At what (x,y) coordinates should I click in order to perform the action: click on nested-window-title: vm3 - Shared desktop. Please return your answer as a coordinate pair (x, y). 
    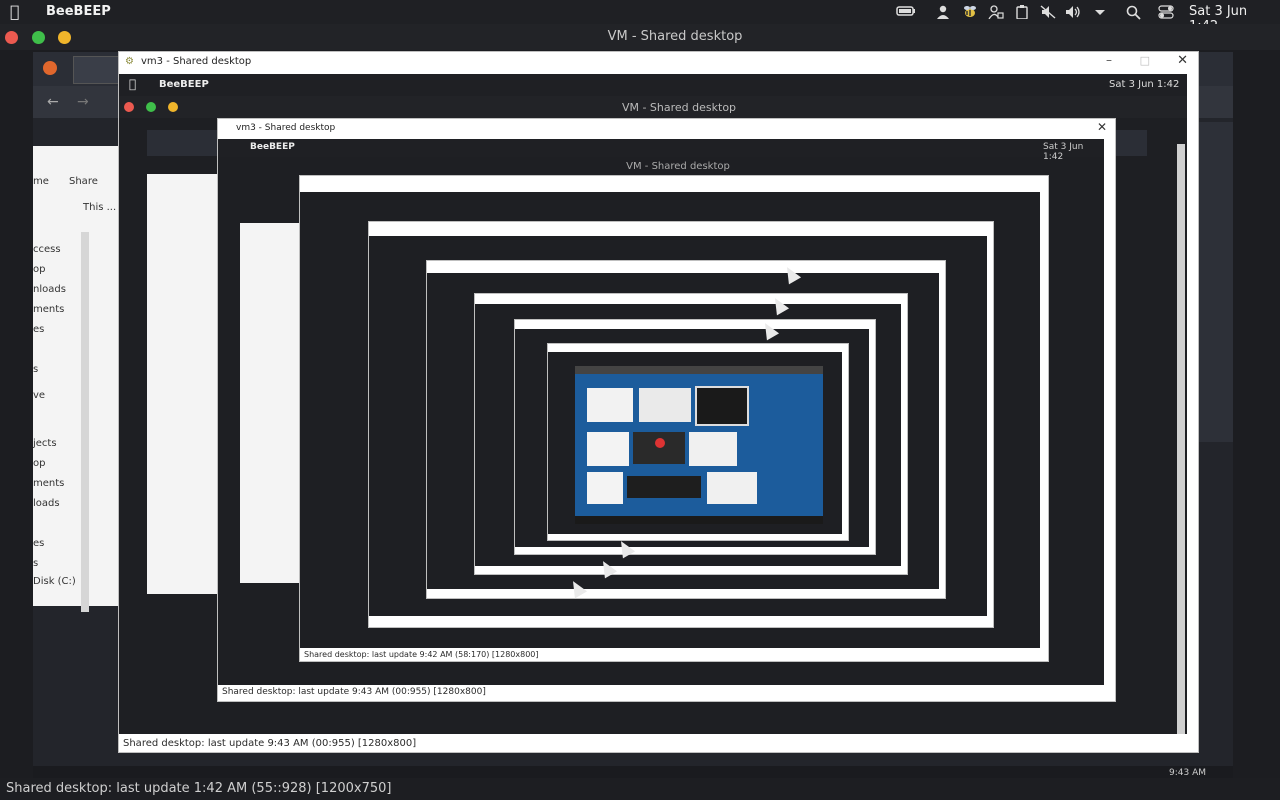
    Looking at the image, I should click on (196, 61).